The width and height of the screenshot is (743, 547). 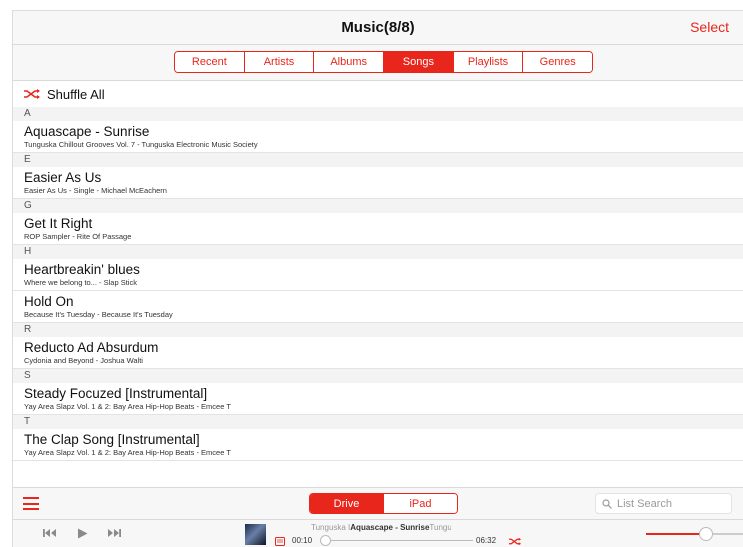 I want to click on section-header: A, so click(x=378, y=114).